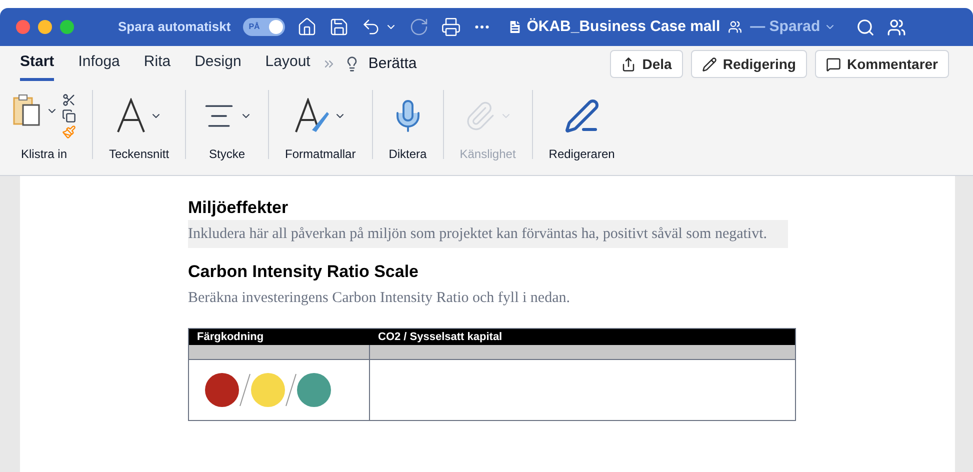 This screenshot has width=973, height=472. What do you see at coordinates (581, 154) in the screenshot?
I see `ribbon-button: Redigeraren` at bounding box center [581, 154].